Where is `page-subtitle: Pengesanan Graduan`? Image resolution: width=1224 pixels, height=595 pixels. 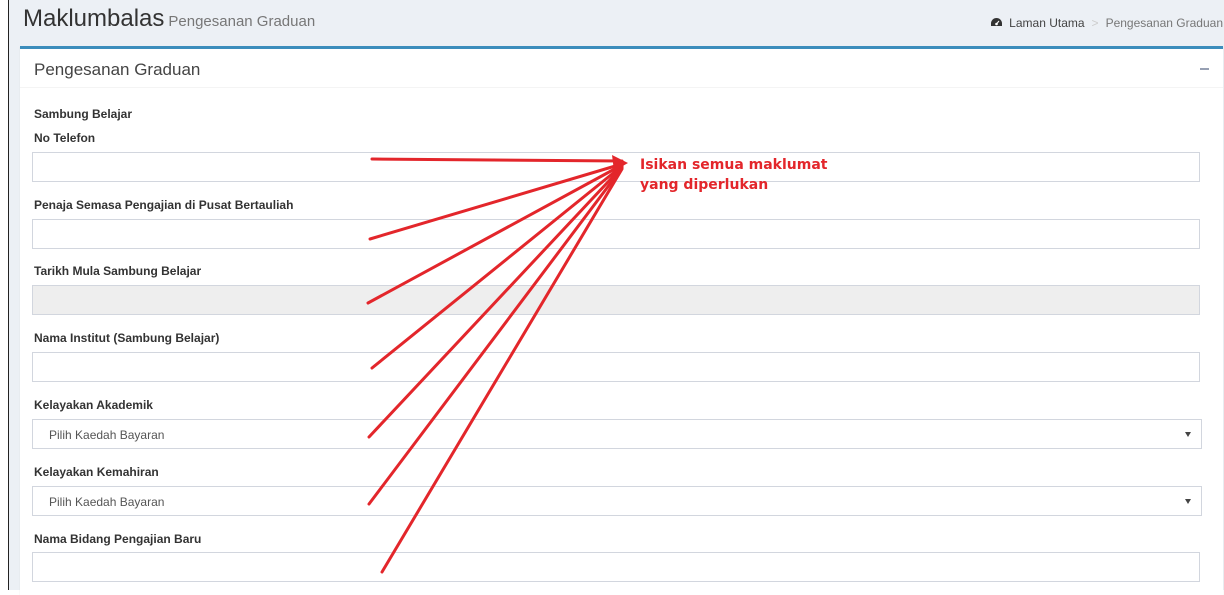
page-subtitle: Pengesanan Graduan is located at coordinates (242, 21).